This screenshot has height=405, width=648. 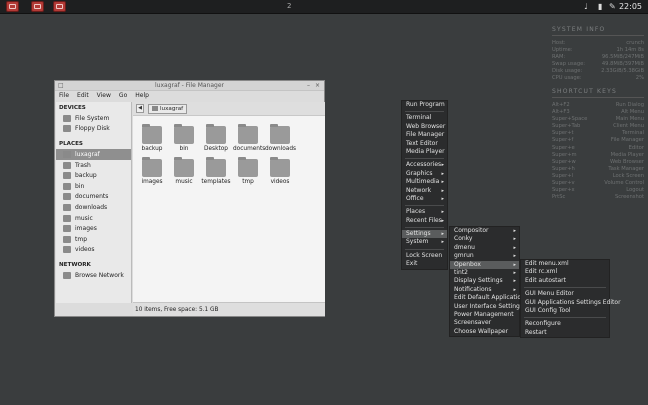 I want to click on menu-item-edit-default-applications: Edit Default Applications, so click(x=489, y=298).